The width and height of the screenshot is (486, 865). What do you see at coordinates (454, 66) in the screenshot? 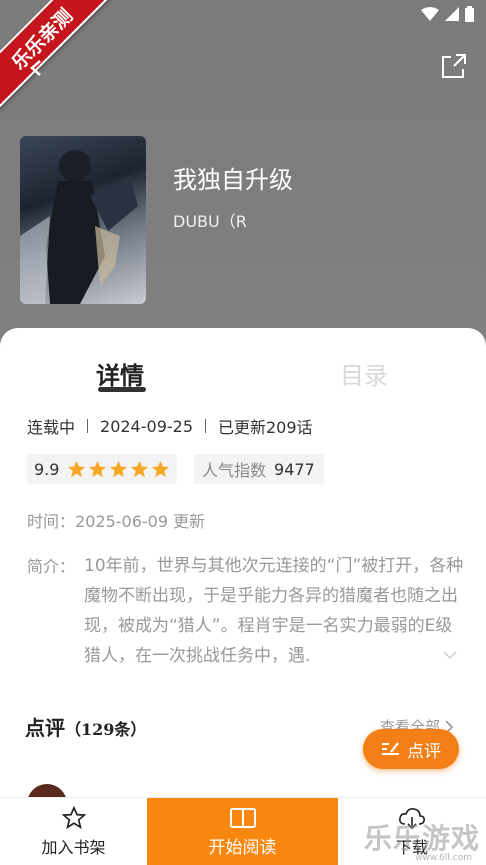
I see `share-icon` at bounding box center [454, 66].